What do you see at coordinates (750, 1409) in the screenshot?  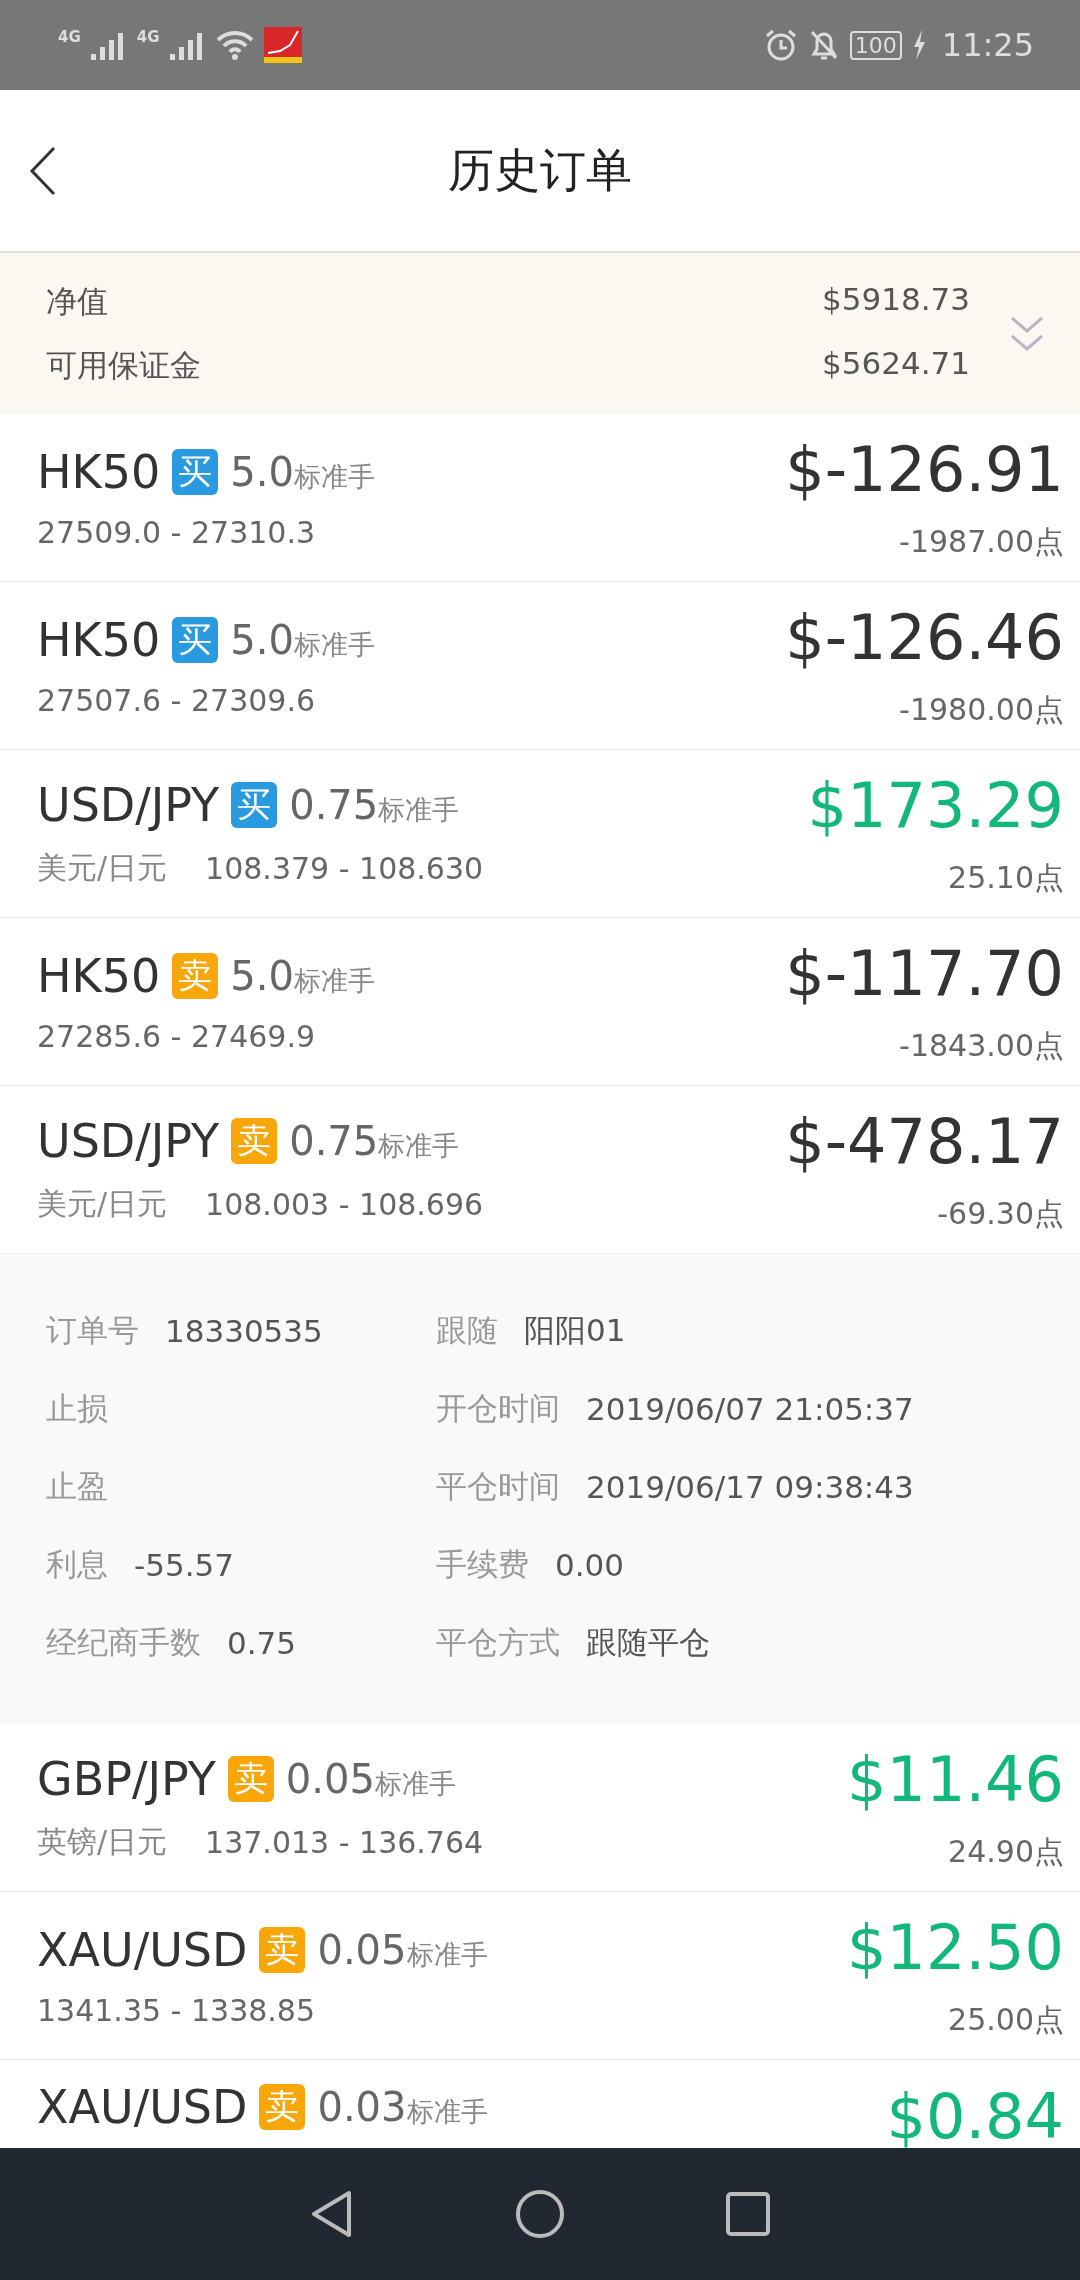 I see `detail-value: 2019/06/07 21:05:37` at bounding box center [750, 1409].